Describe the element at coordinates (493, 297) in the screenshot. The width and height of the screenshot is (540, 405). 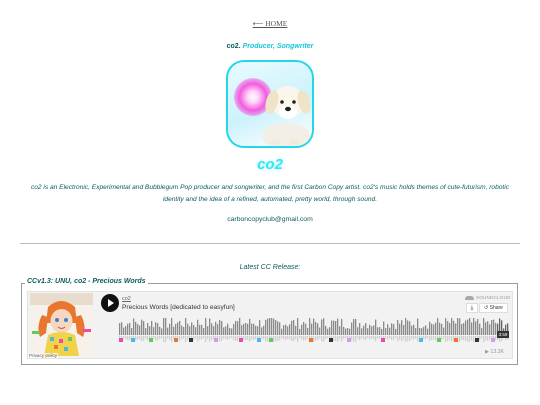
I see `soundcloud-brand: SOUNDCLOUD` at that location.